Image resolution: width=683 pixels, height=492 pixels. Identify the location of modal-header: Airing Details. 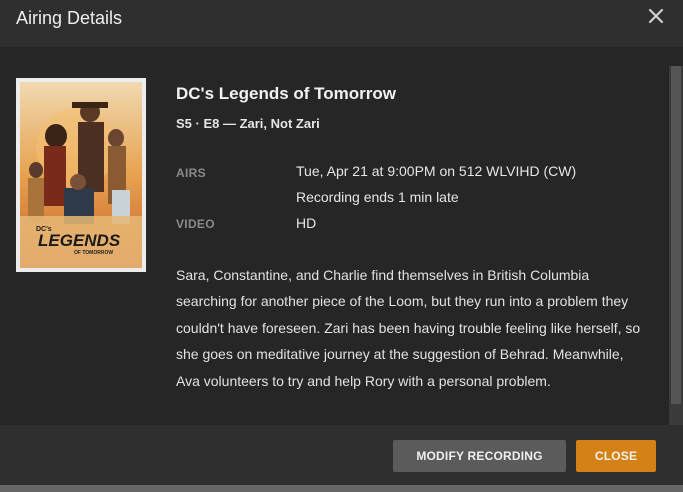
(341, 23).